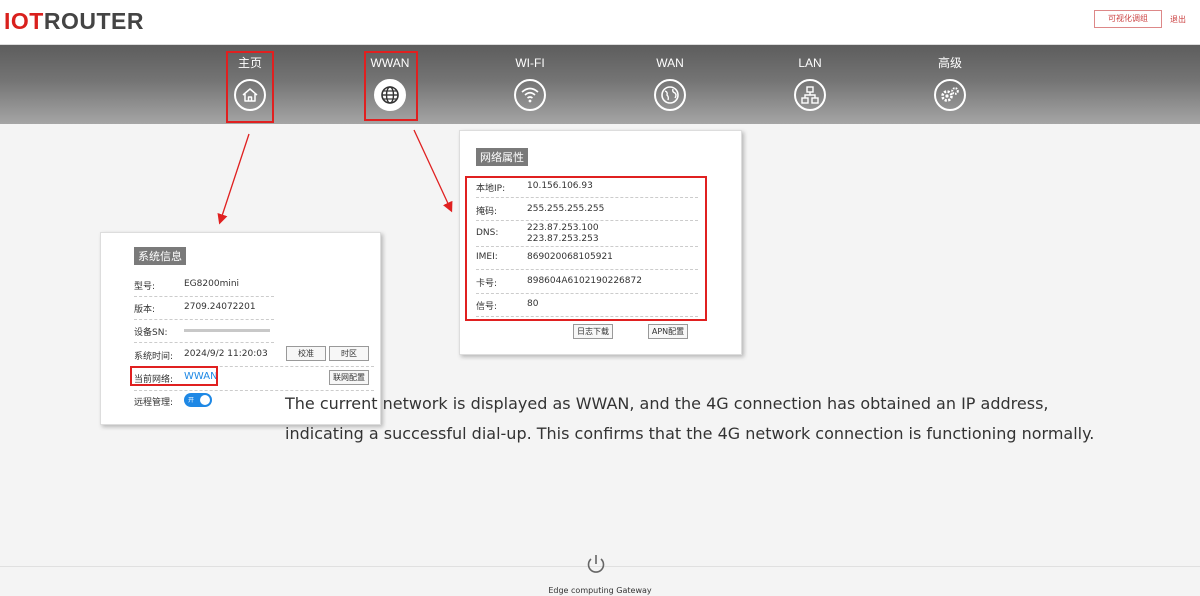  What do you see at coordinates (306, 353) in the screenshot?
I see `calibrate-button: 校准` at bounding box center [306, 353].